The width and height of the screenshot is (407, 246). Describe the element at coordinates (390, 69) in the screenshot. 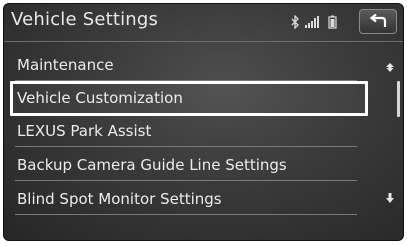

I see `scroll-up-icon` at that location.